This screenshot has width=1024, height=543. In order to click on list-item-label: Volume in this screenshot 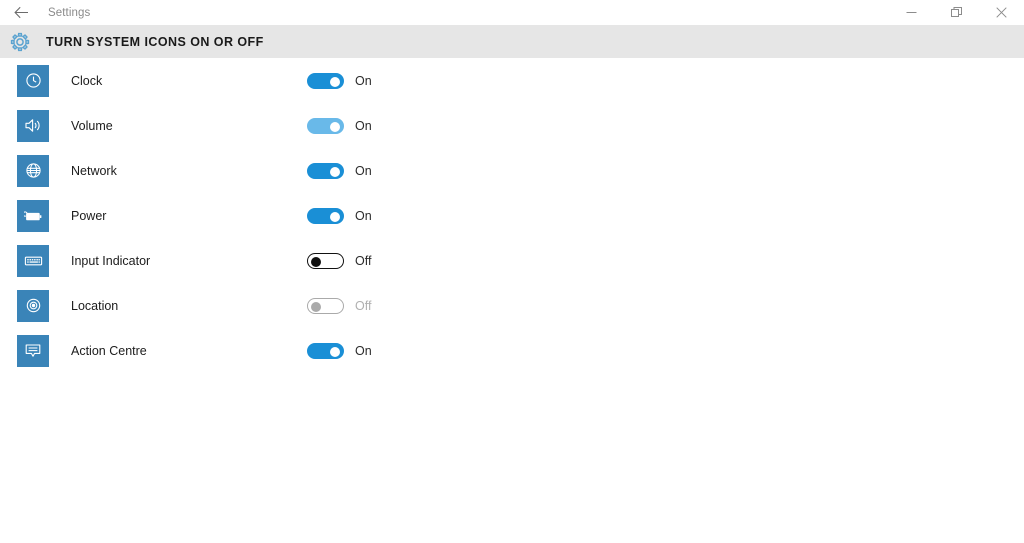, I will do `click(92, 125)`.